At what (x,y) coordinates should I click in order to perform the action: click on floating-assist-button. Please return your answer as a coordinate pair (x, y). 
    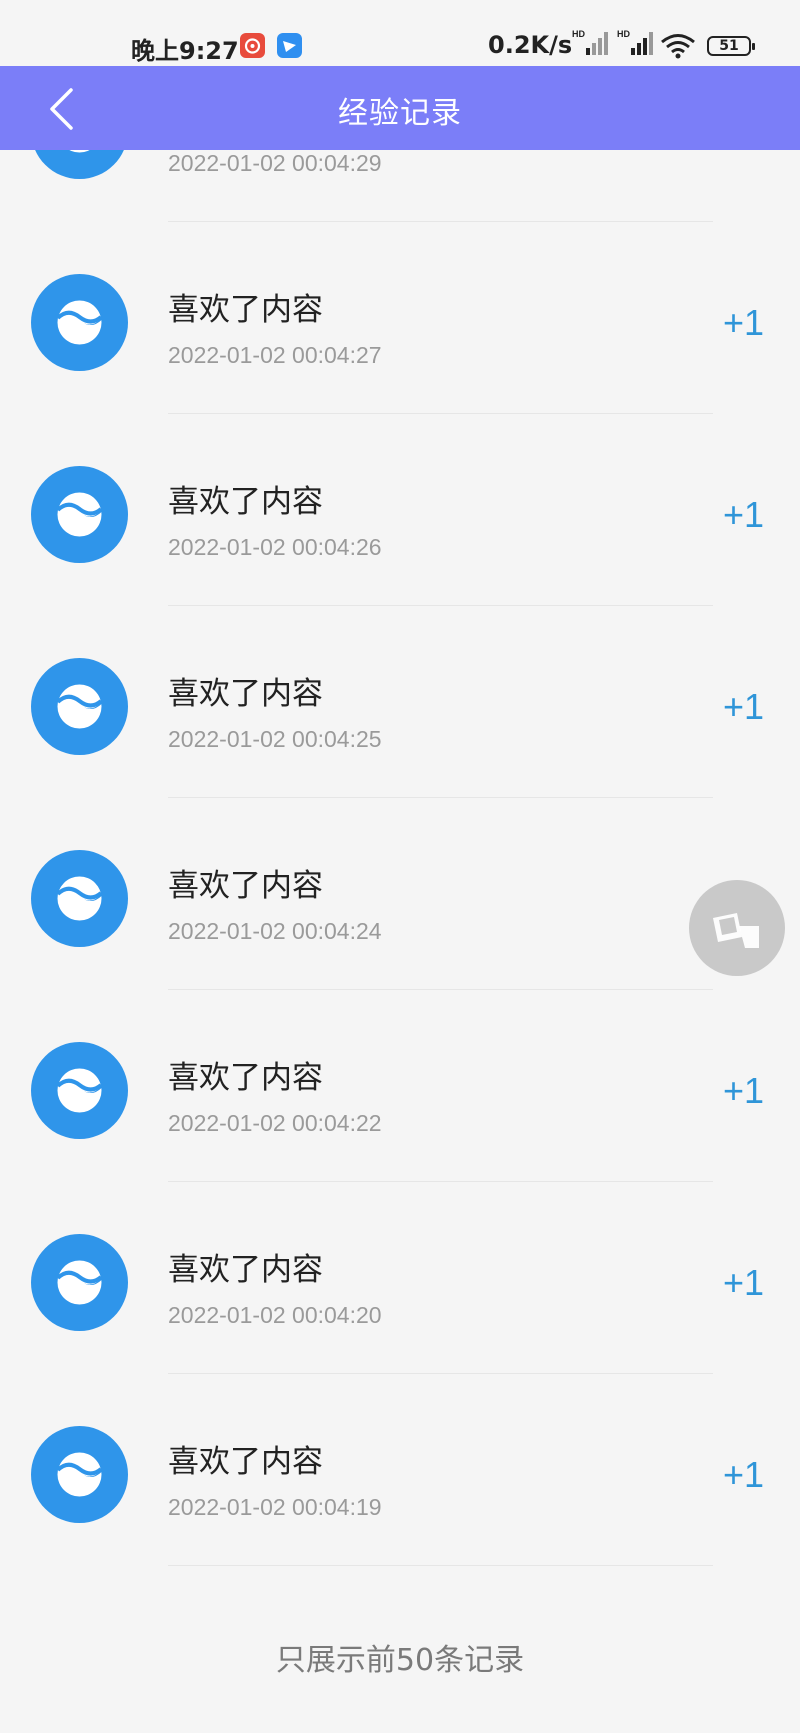
    Looking at the image, I should click on (737, 928).